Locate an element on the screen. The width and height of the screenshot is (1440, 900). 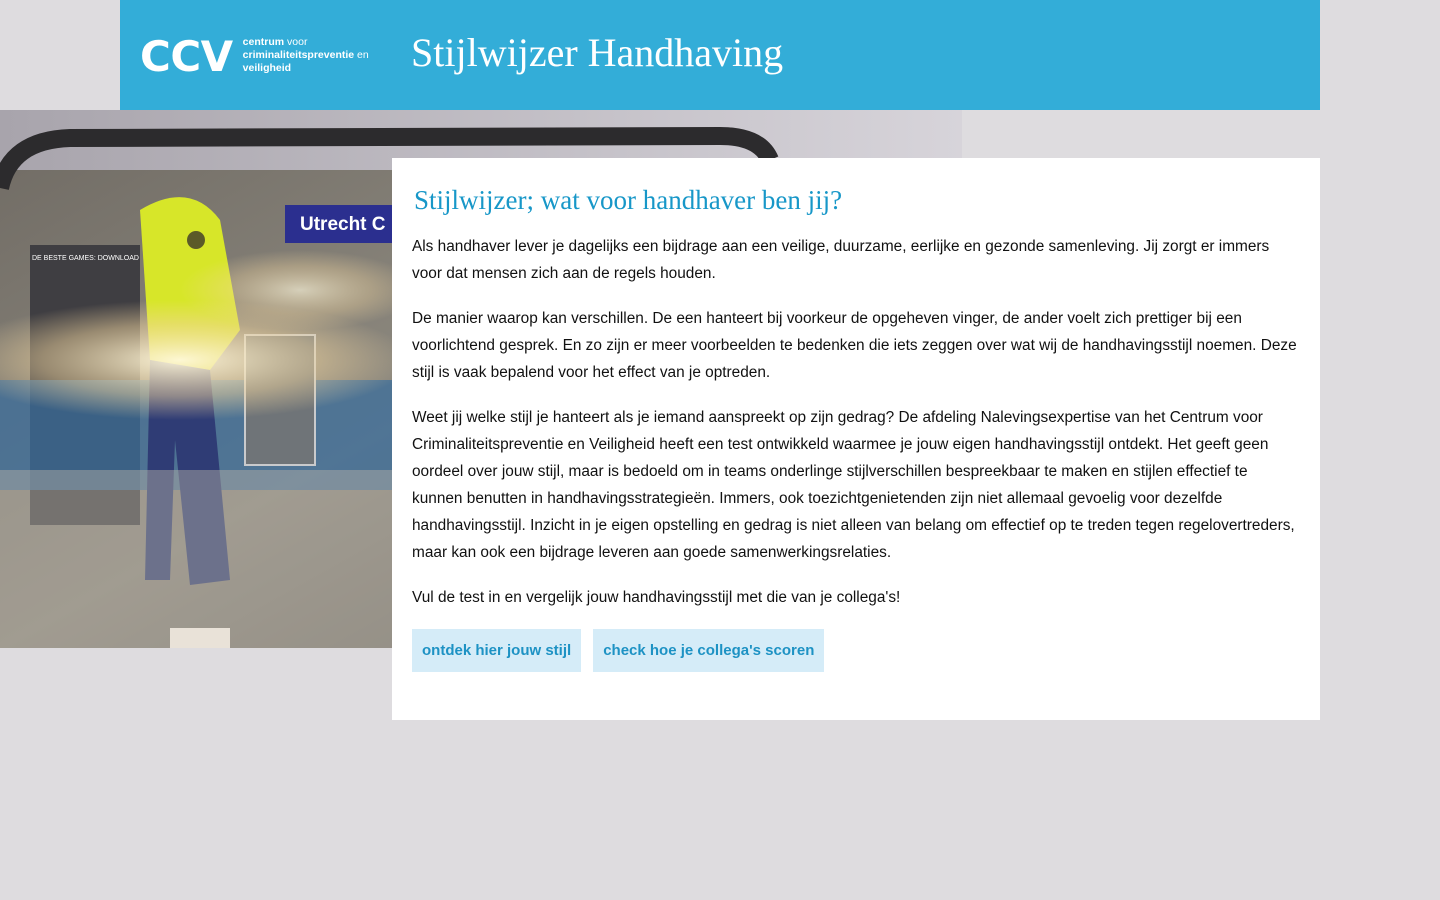
colleagues-score-button: check hoe je collega's scoren is located at coordinates (709, 650).